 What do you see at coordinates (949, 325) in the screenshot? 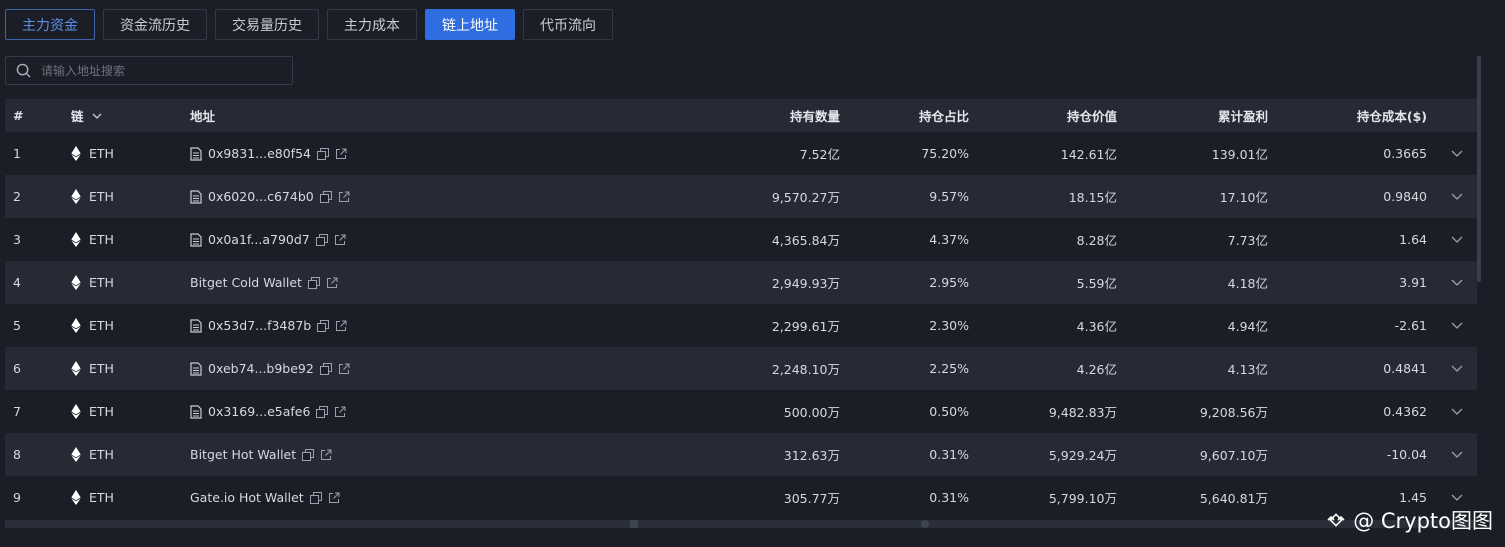
I see `ratio-cell: 2.30%` at bounding box center [949, 325].